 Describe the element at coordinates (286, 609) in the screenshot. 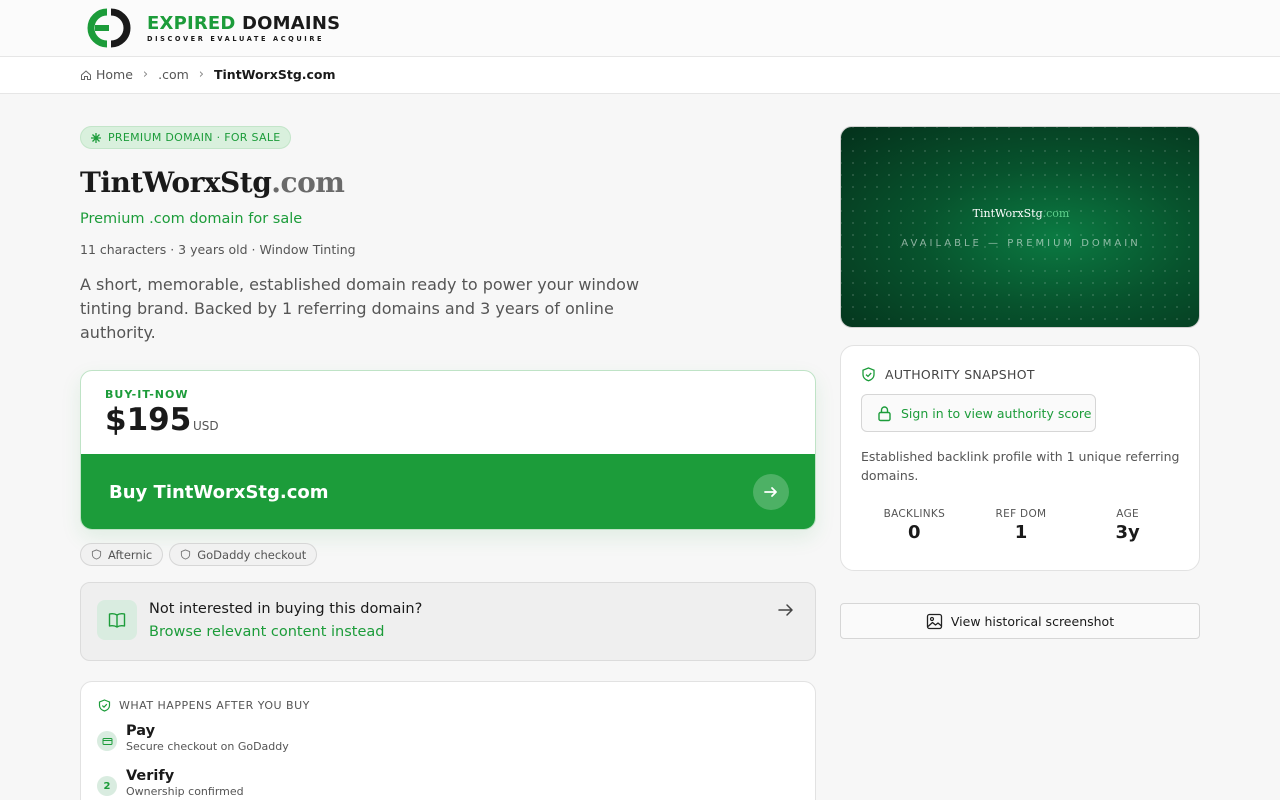

I see `browse-question: Not interested in buying this domain?` at that location.